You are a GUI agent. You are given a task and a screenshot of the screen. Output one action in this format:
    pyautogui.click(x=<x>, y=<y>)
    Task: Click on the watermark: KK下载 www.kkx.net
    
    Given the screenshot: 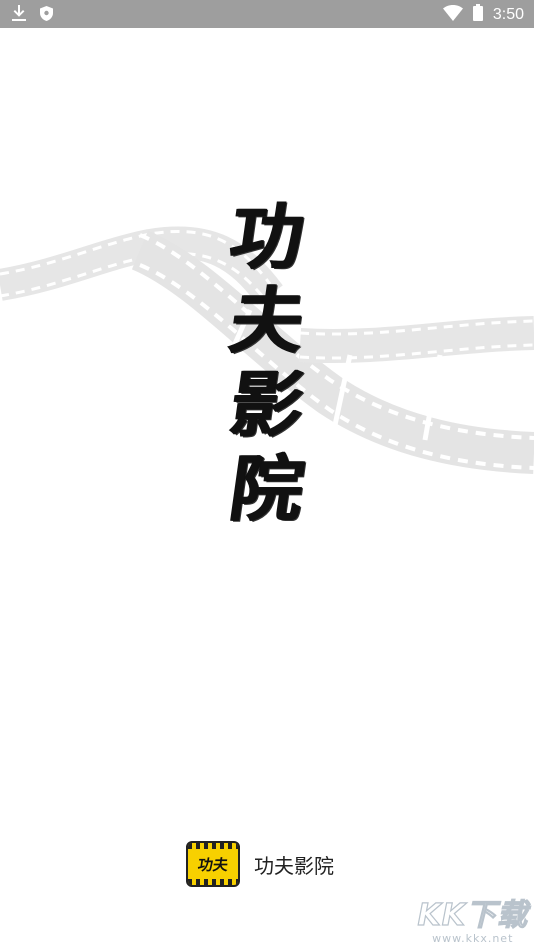 What is the action you would take?
    pyautogui.click(x=473, y=921)
    